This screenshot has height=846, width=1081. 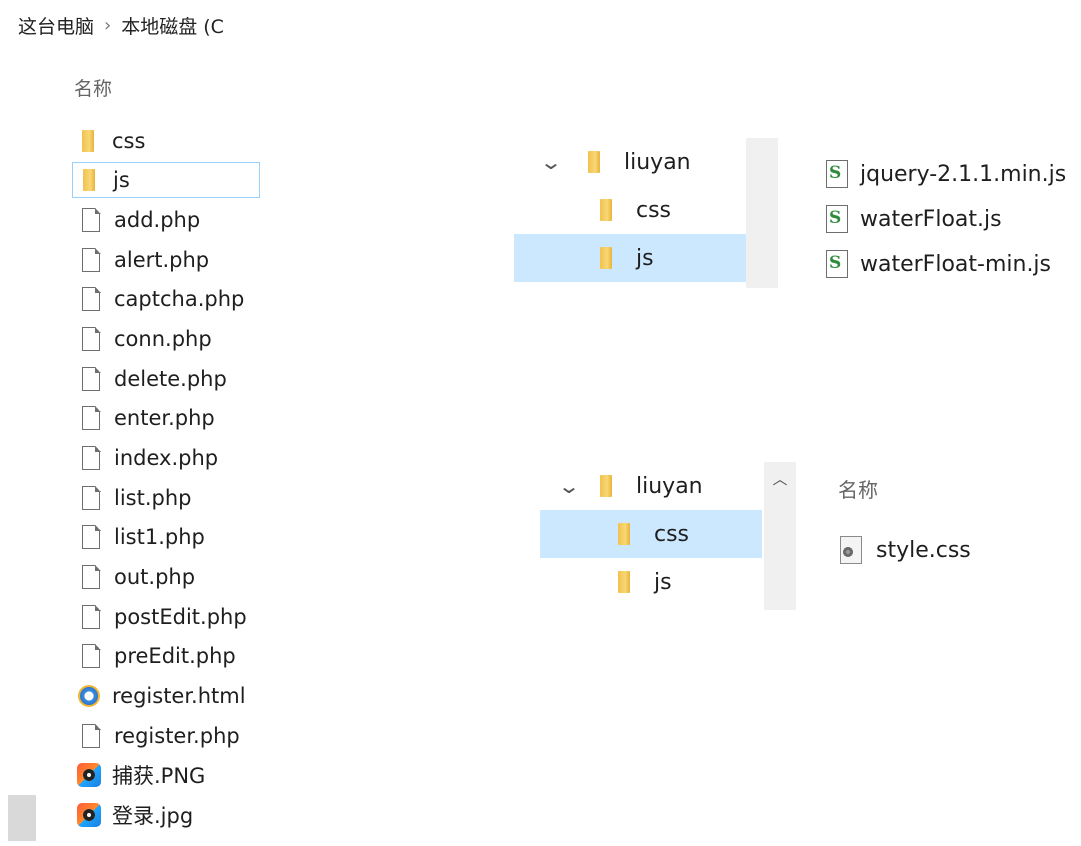 What do you see at coordinates (121, 180) in the screenshot?
I see `file-name: js` at bounding box center [121, 180].